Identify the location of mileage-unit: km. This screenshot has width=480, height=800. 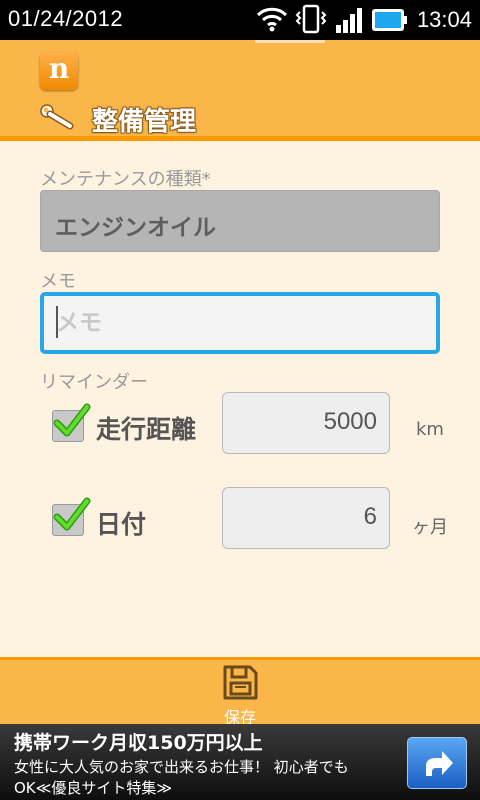
(430, 429).